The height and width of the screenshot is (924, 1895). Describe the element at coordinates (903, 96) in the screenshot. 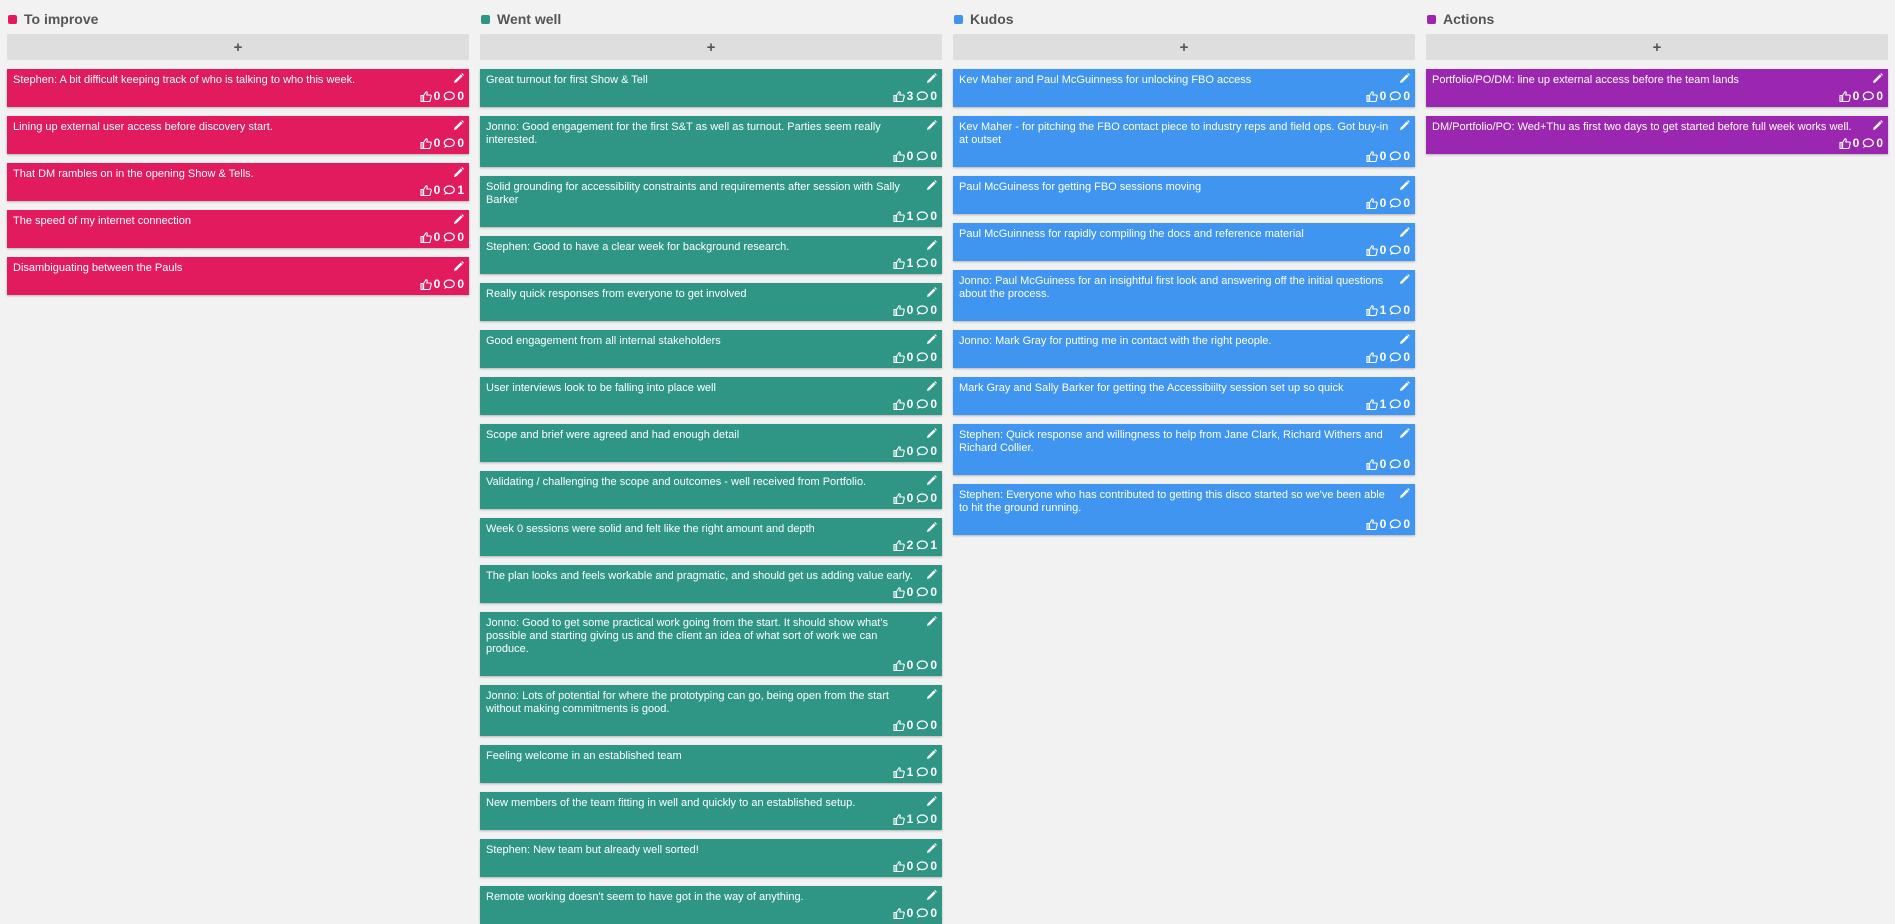

I see `like-button: 3` at that location.